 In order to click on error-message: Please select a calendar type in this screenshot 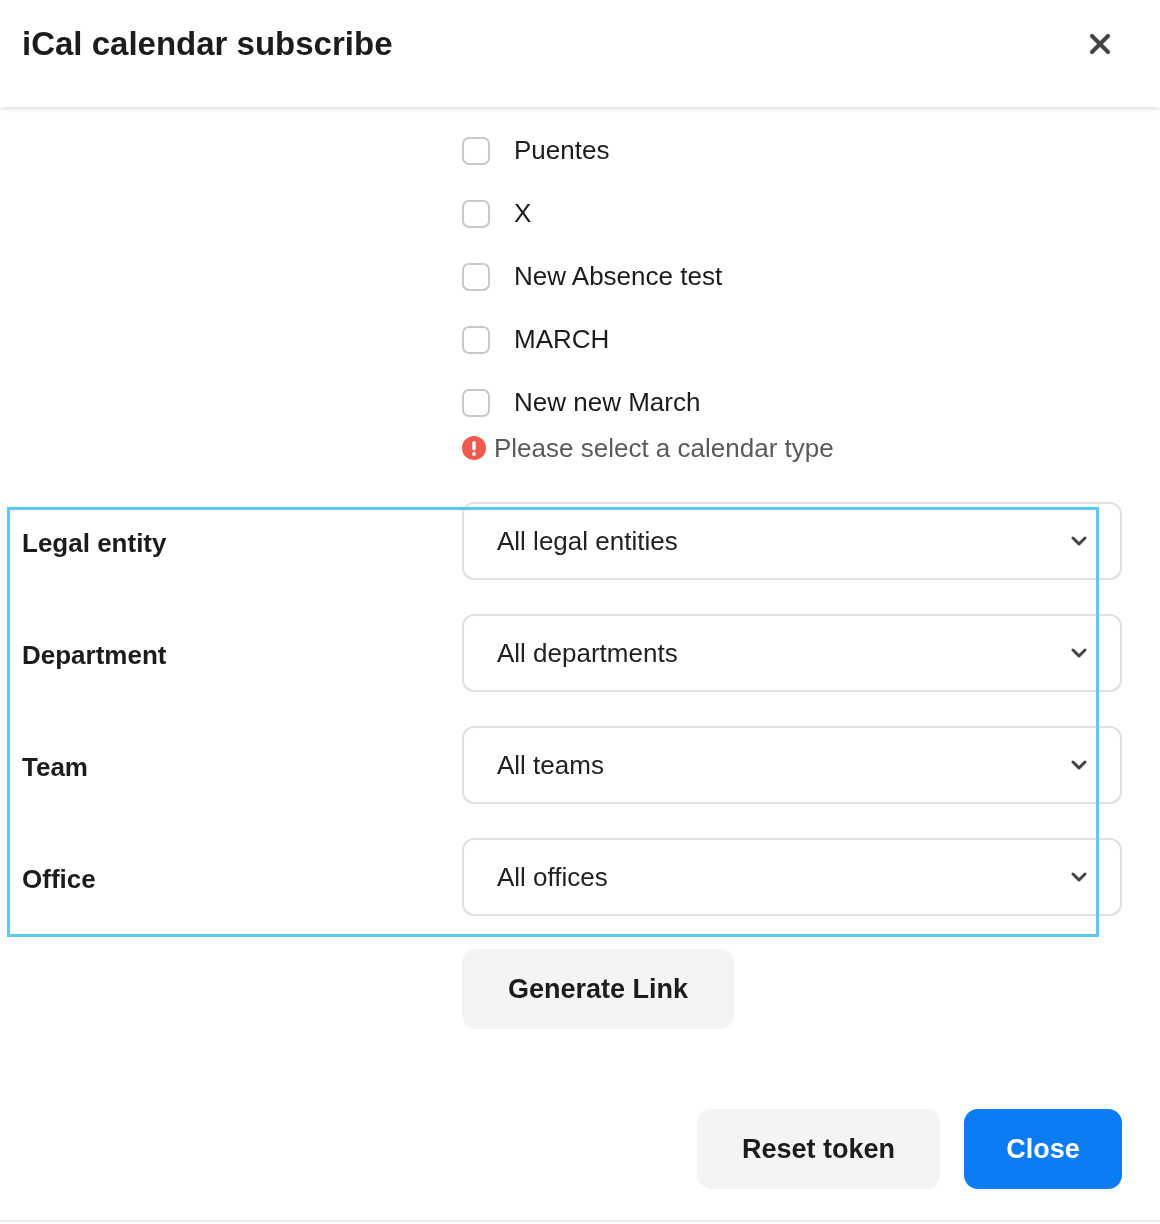, I will do `click(664, 448)`.